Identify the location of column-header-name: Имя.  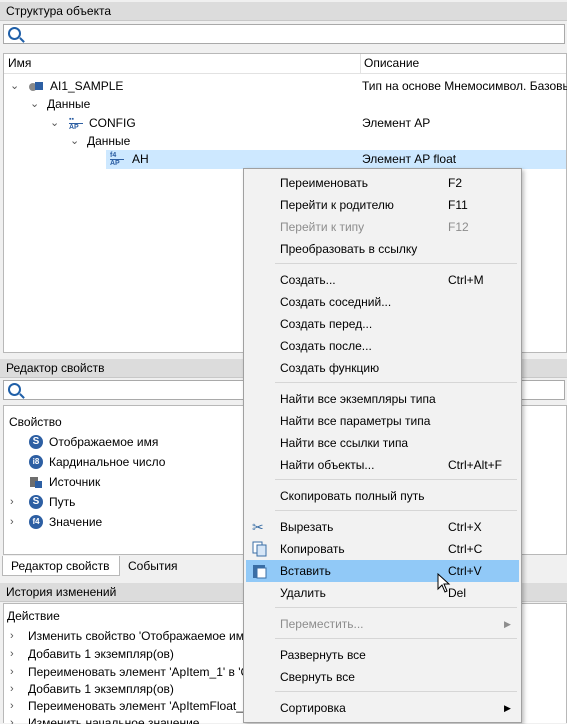
(19, 63).